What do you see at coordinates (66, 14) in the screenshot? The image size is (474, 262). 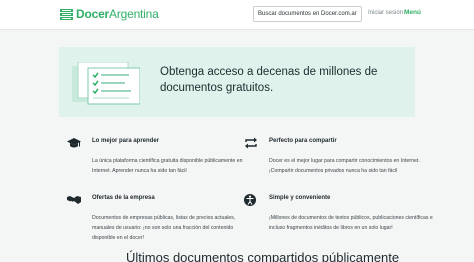 I see `books-logo-icon` at bounding box center [66, 14].